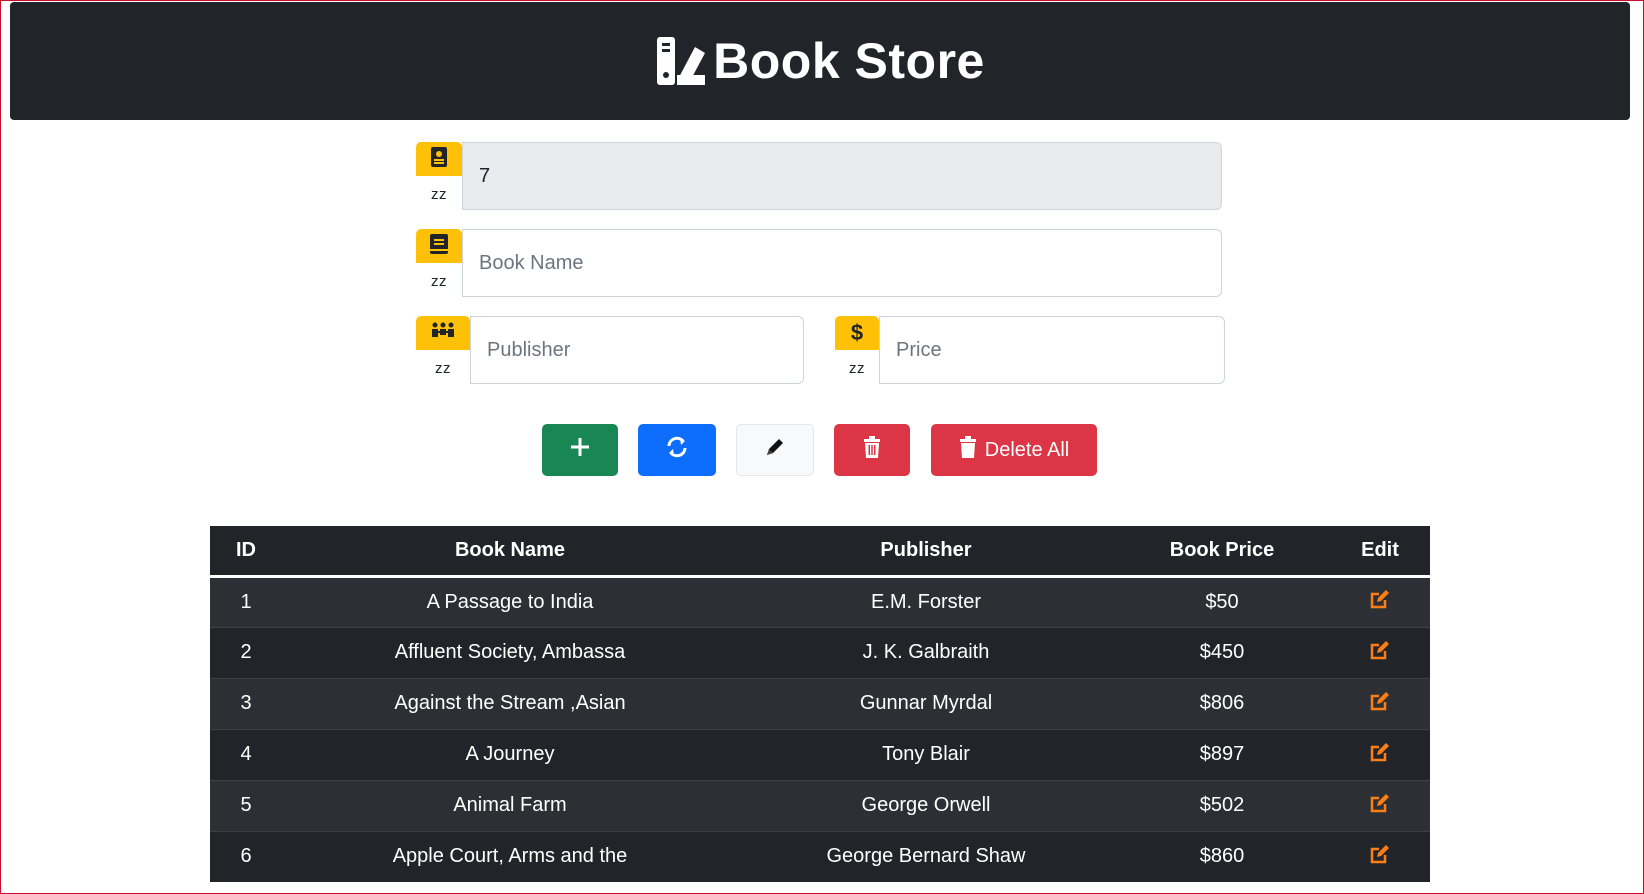  Describe the element at coordinates (849, 61) in the screenshot. I see `app-title: Book Store` at that location.